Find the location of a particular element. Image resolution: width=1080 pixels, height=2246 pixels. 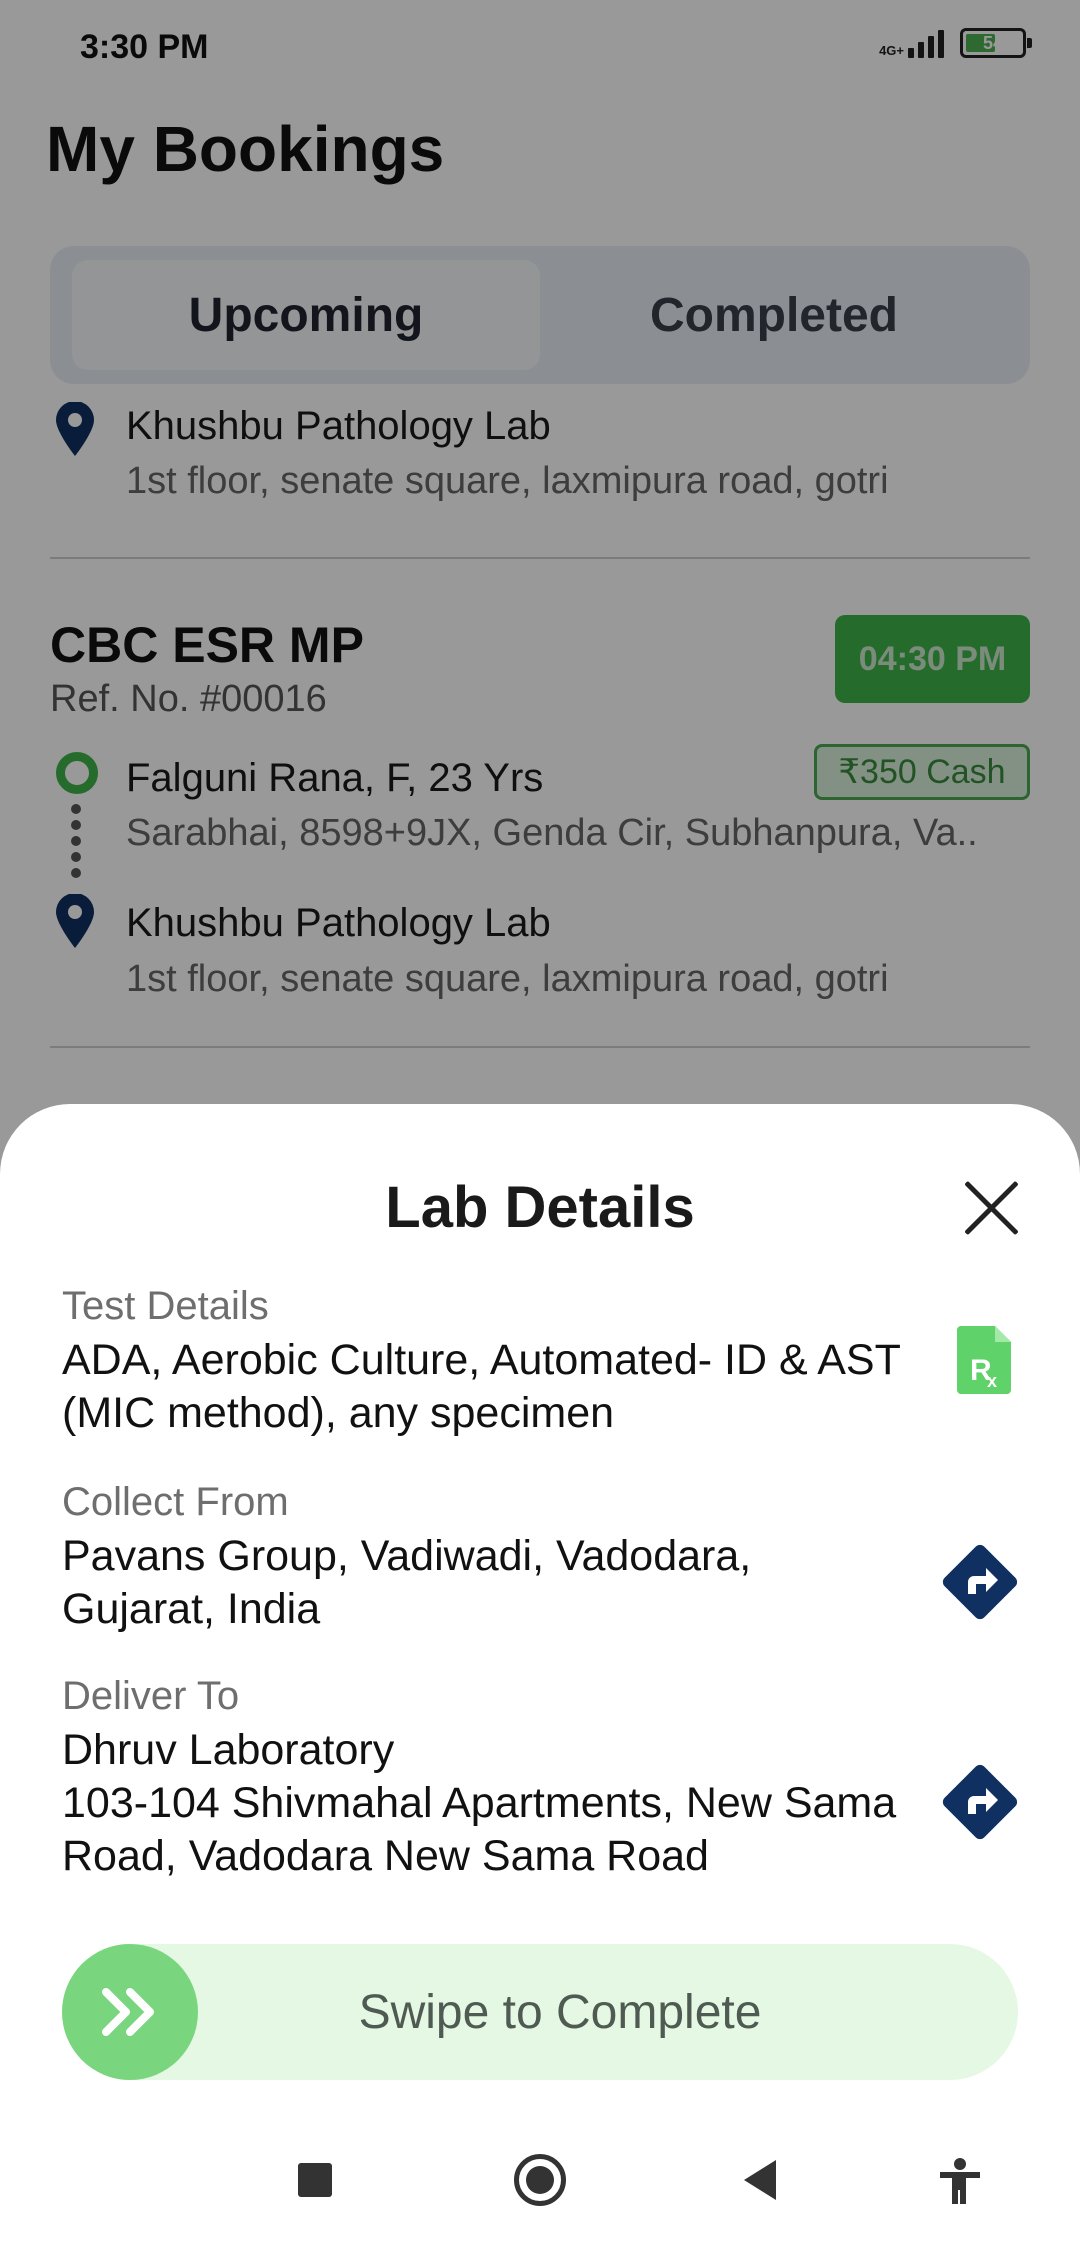

svg-text: x is located at coordinates (992, 1381).